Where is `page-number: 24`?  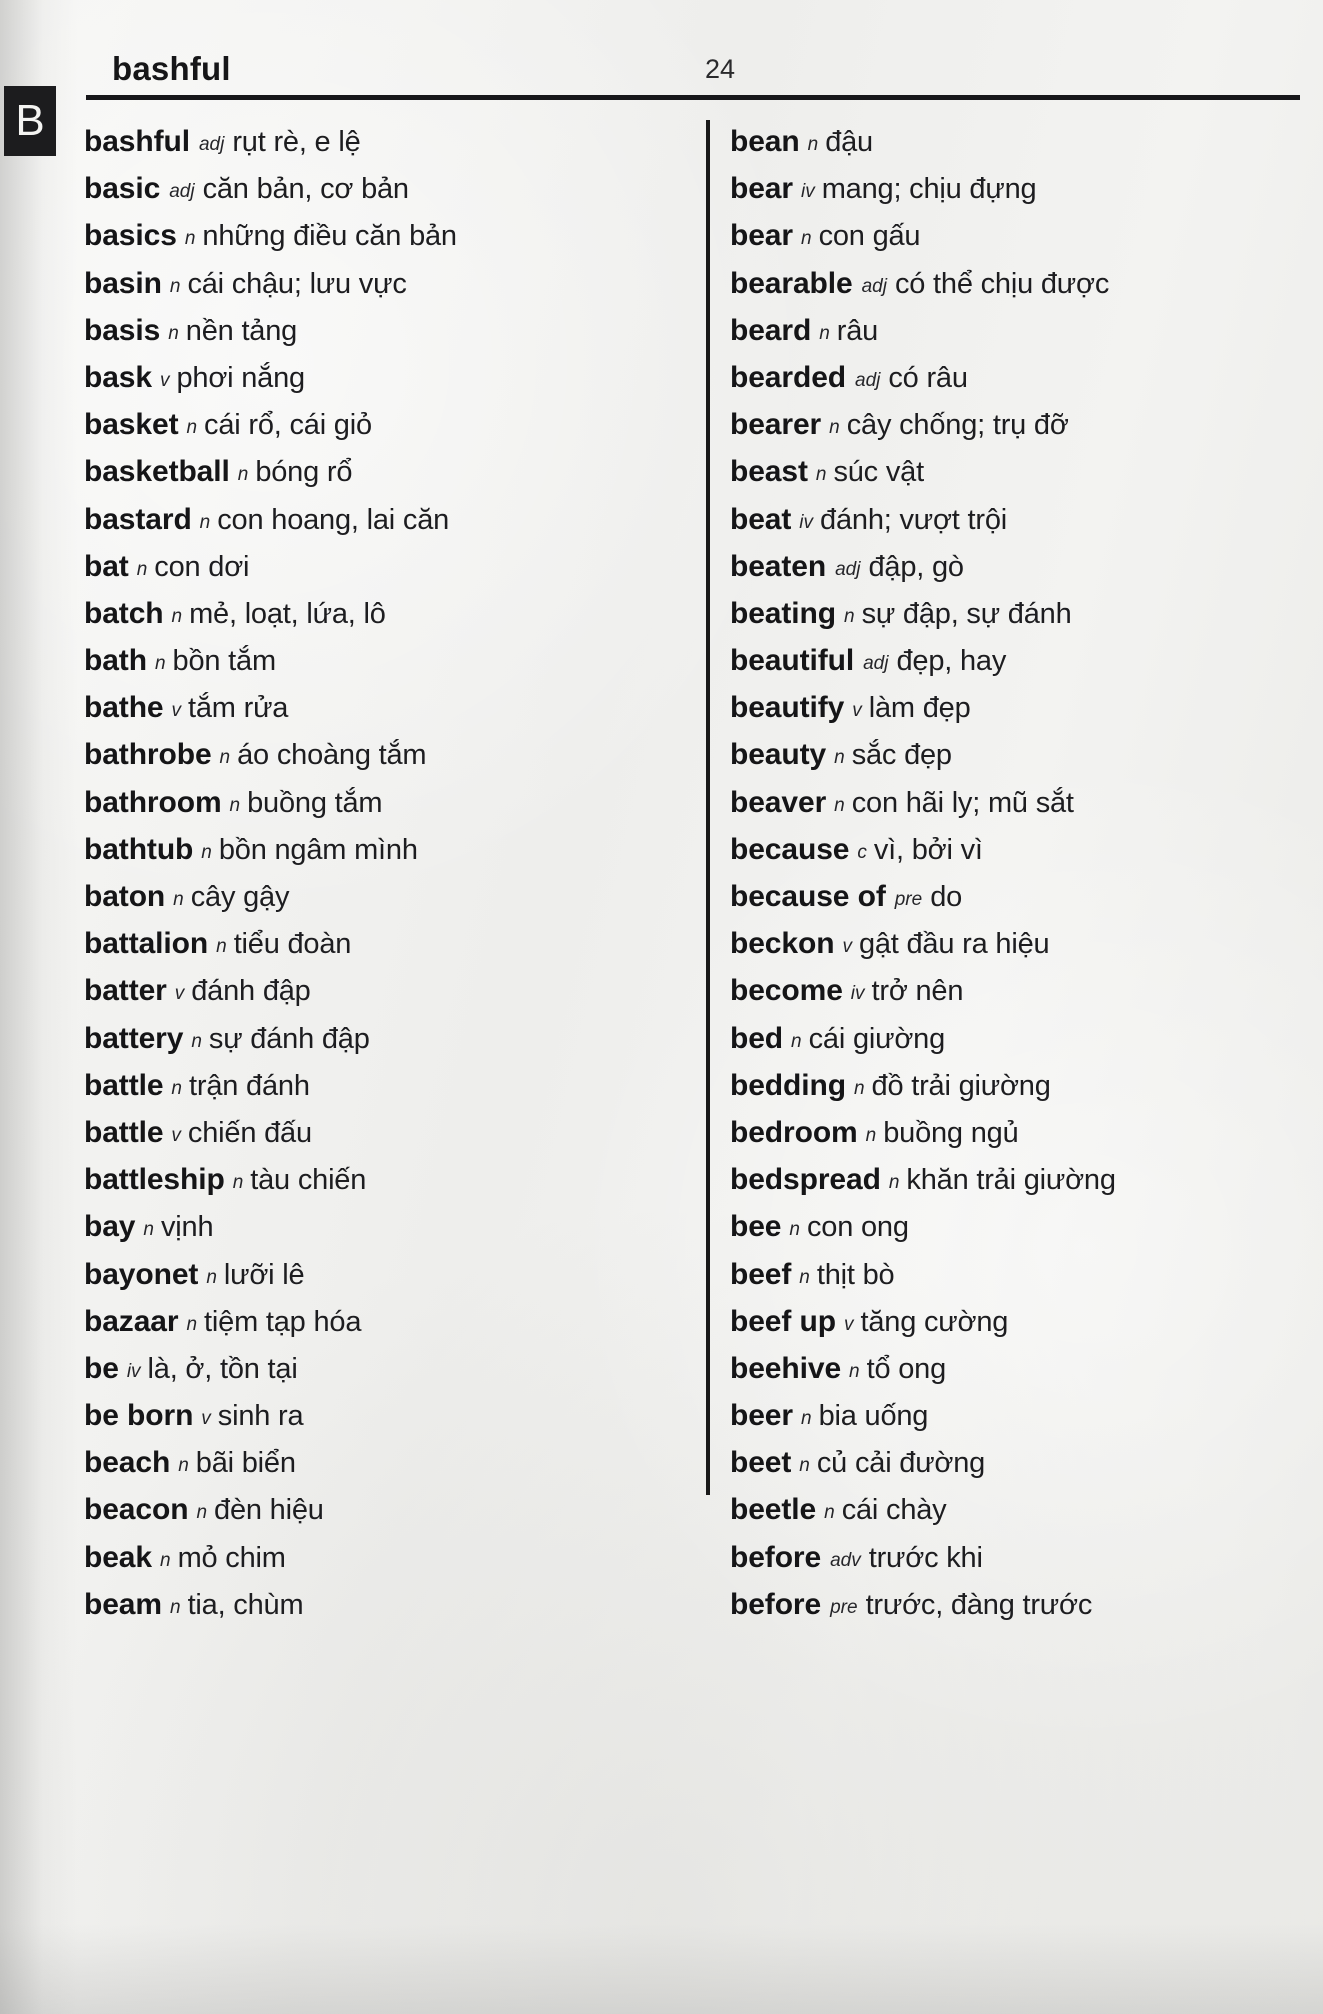
page-number: 24 is located at coordinates (720, 69).